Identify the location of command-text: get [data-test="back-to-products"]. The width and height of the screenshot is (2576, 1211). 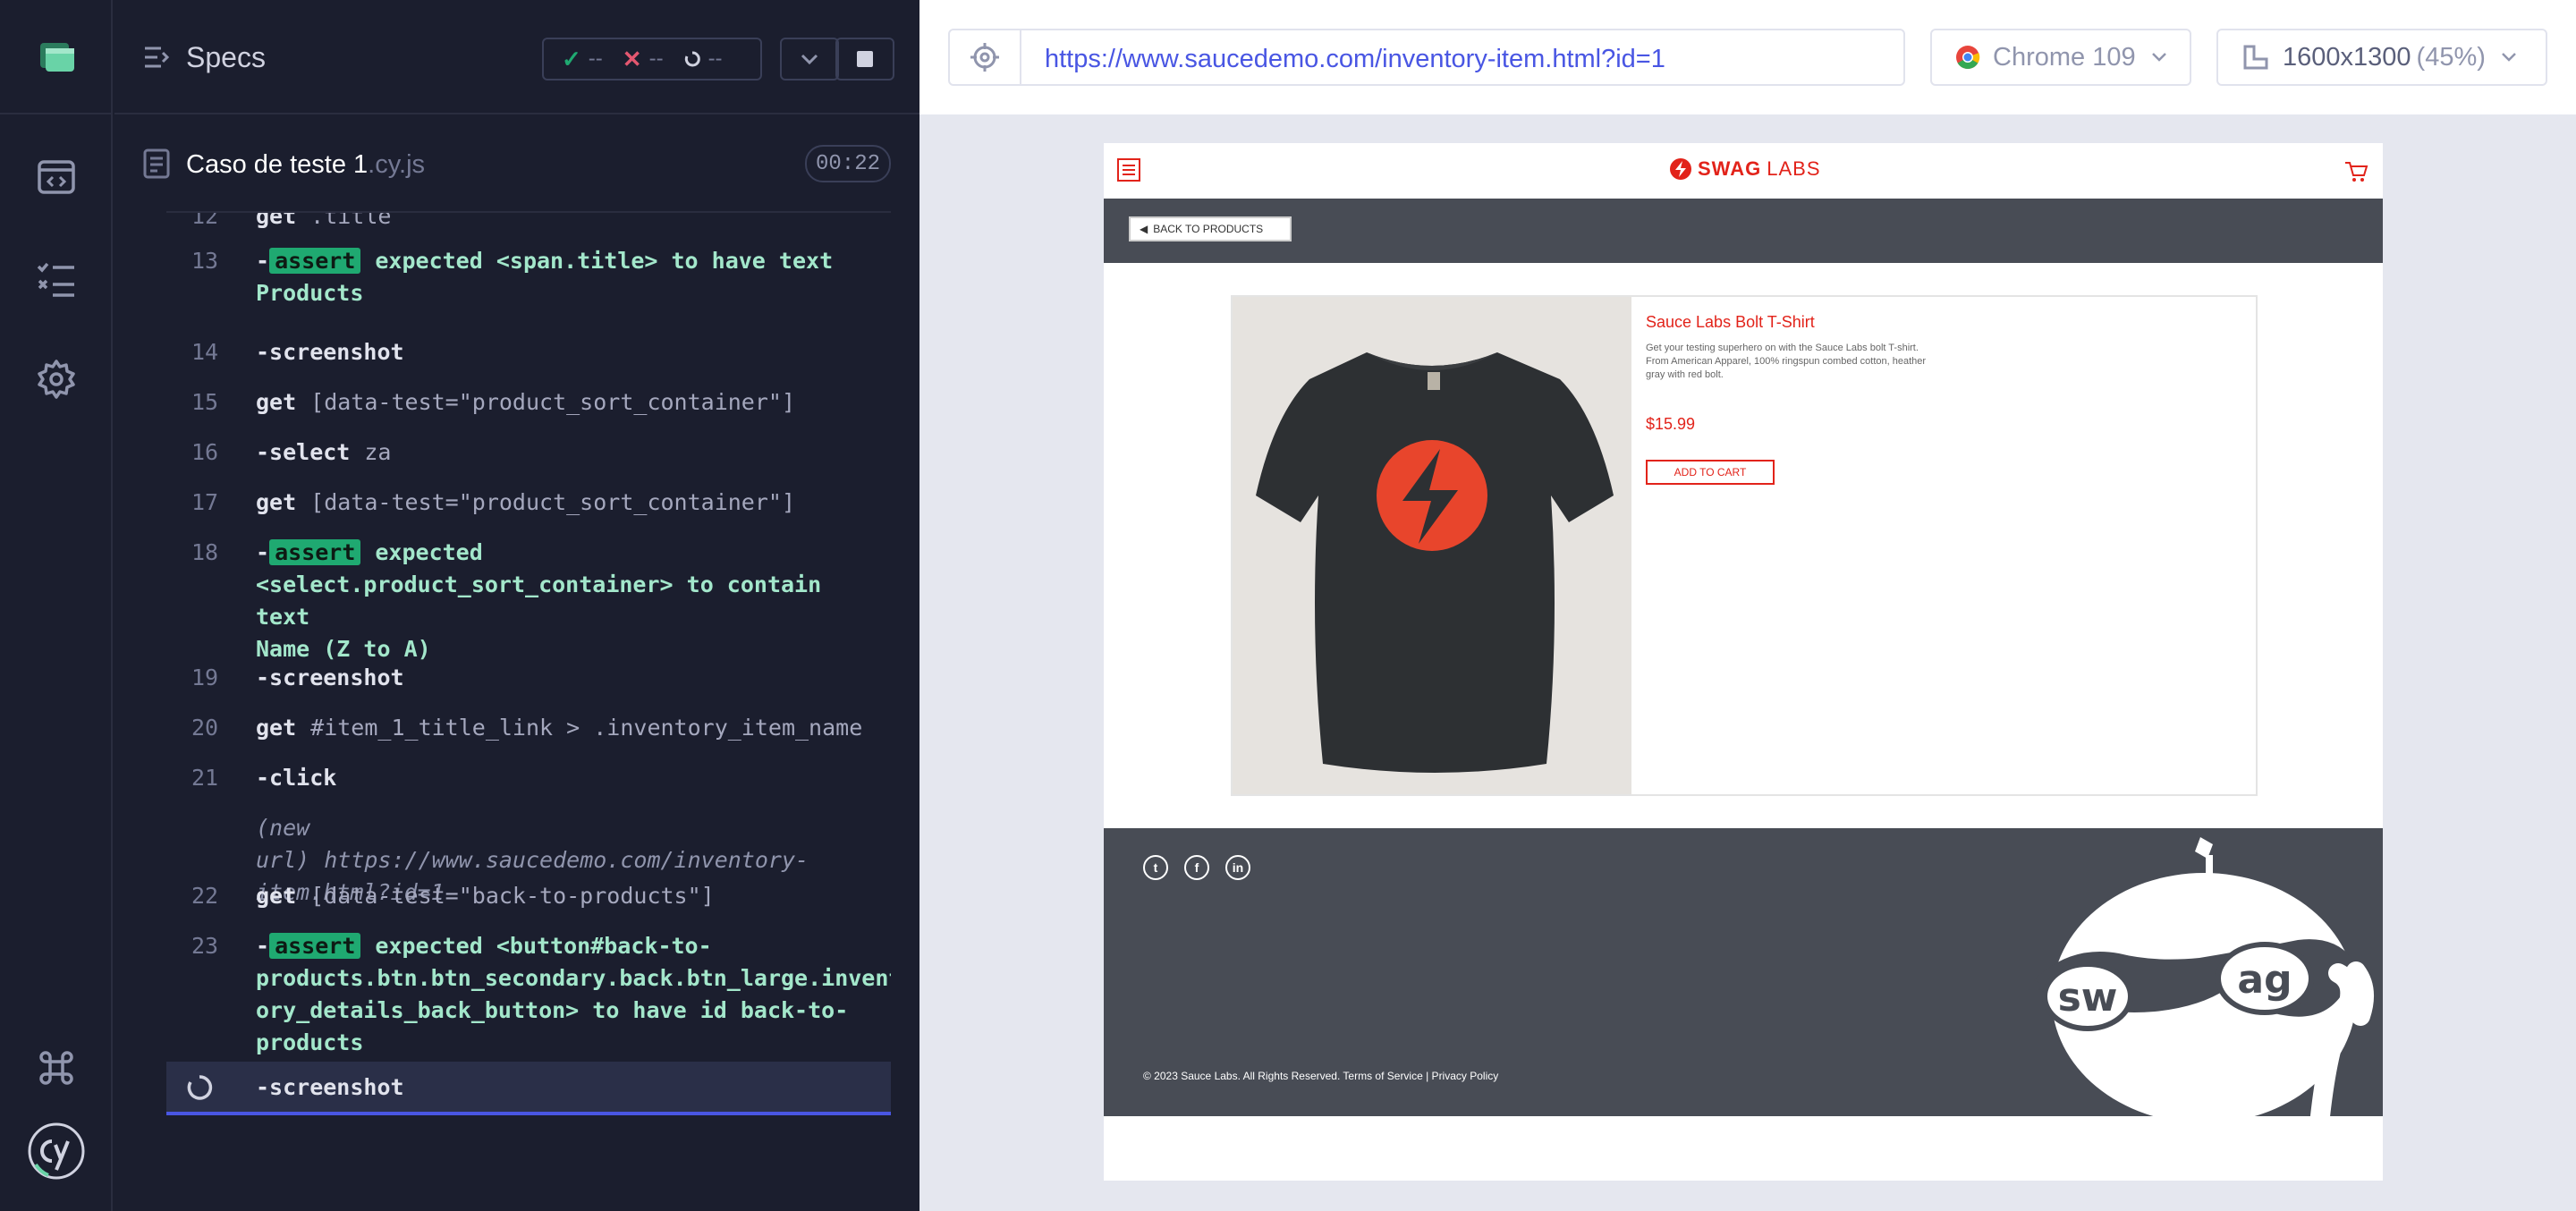
(564, 896).